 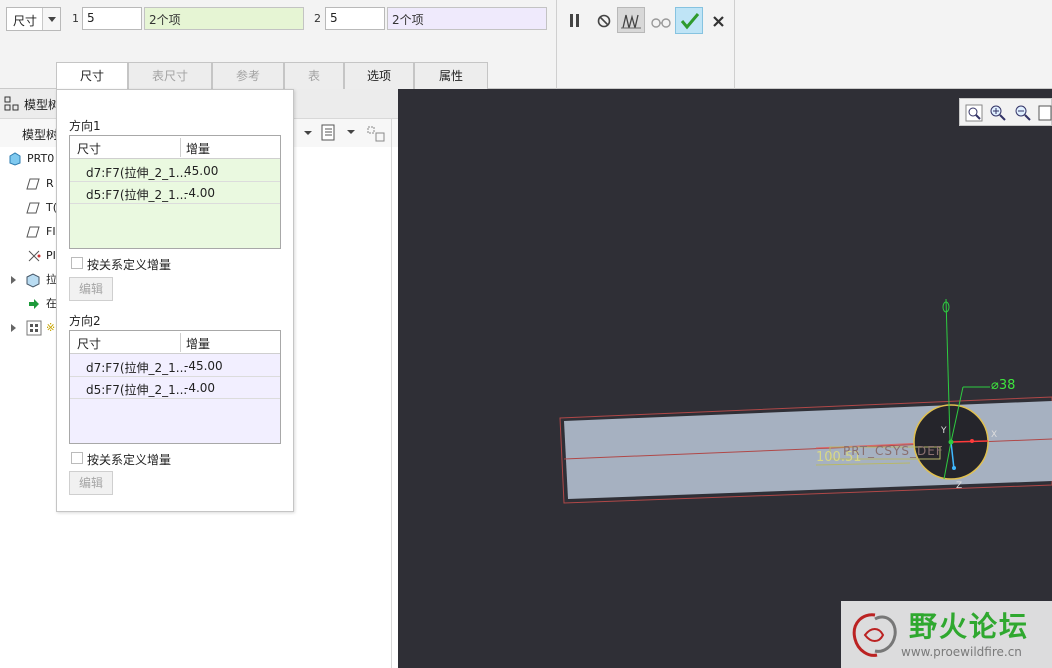 I want to click on direction2-title: 方向2, so click(x=85, y=321).